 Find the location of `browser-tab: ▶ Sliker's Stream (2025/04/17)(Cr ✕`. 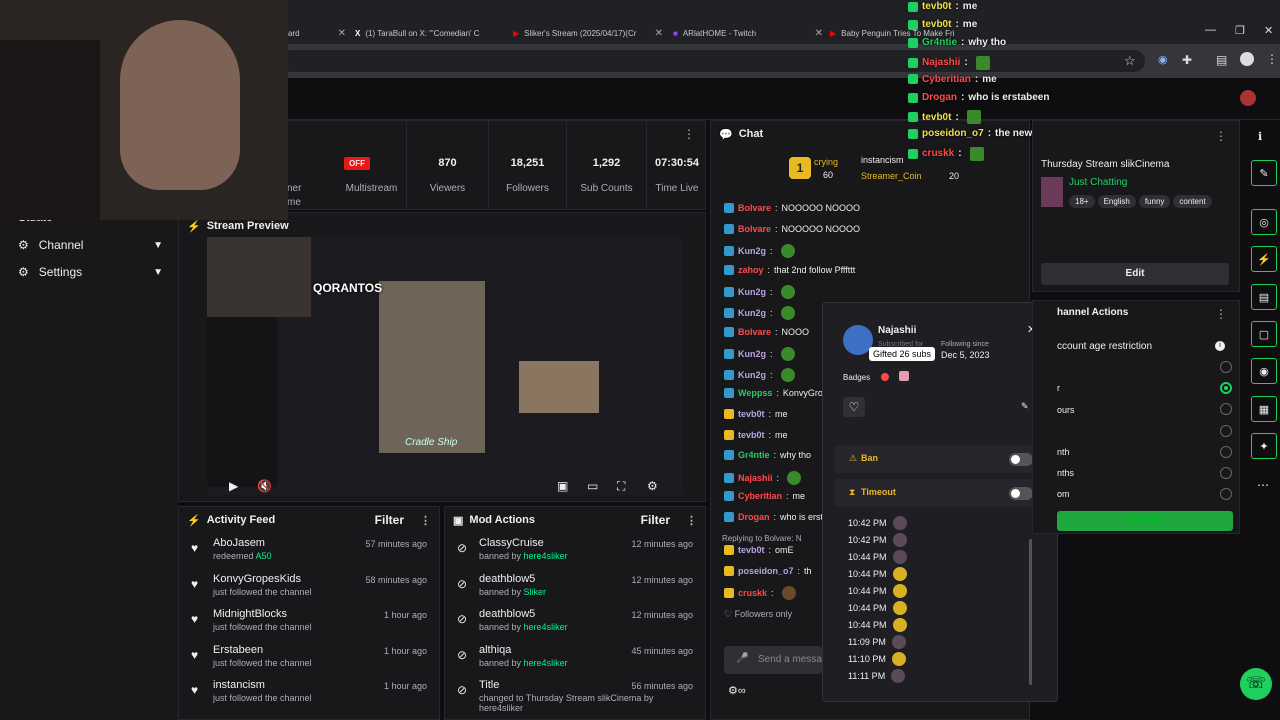

browser-tab: ▶ Sliker's Stream (2025/04/17)(Cr ✕ is located at coordinates (588, 33).